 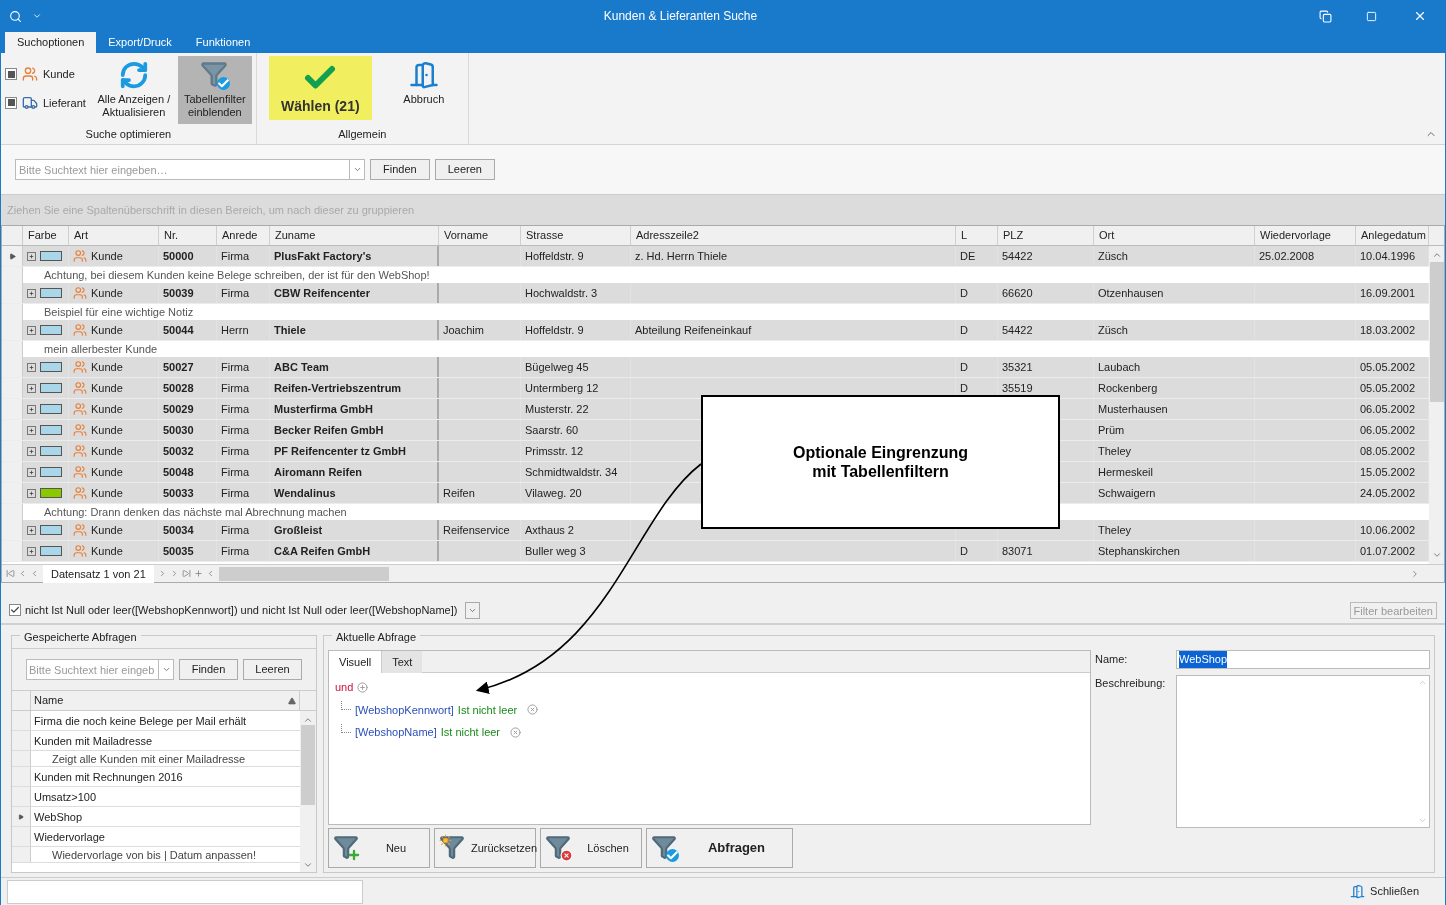 What do you see at coordinates (379, 848) in the screenshot?
I see `query-button: Neu` at bounding box center [379, 848].